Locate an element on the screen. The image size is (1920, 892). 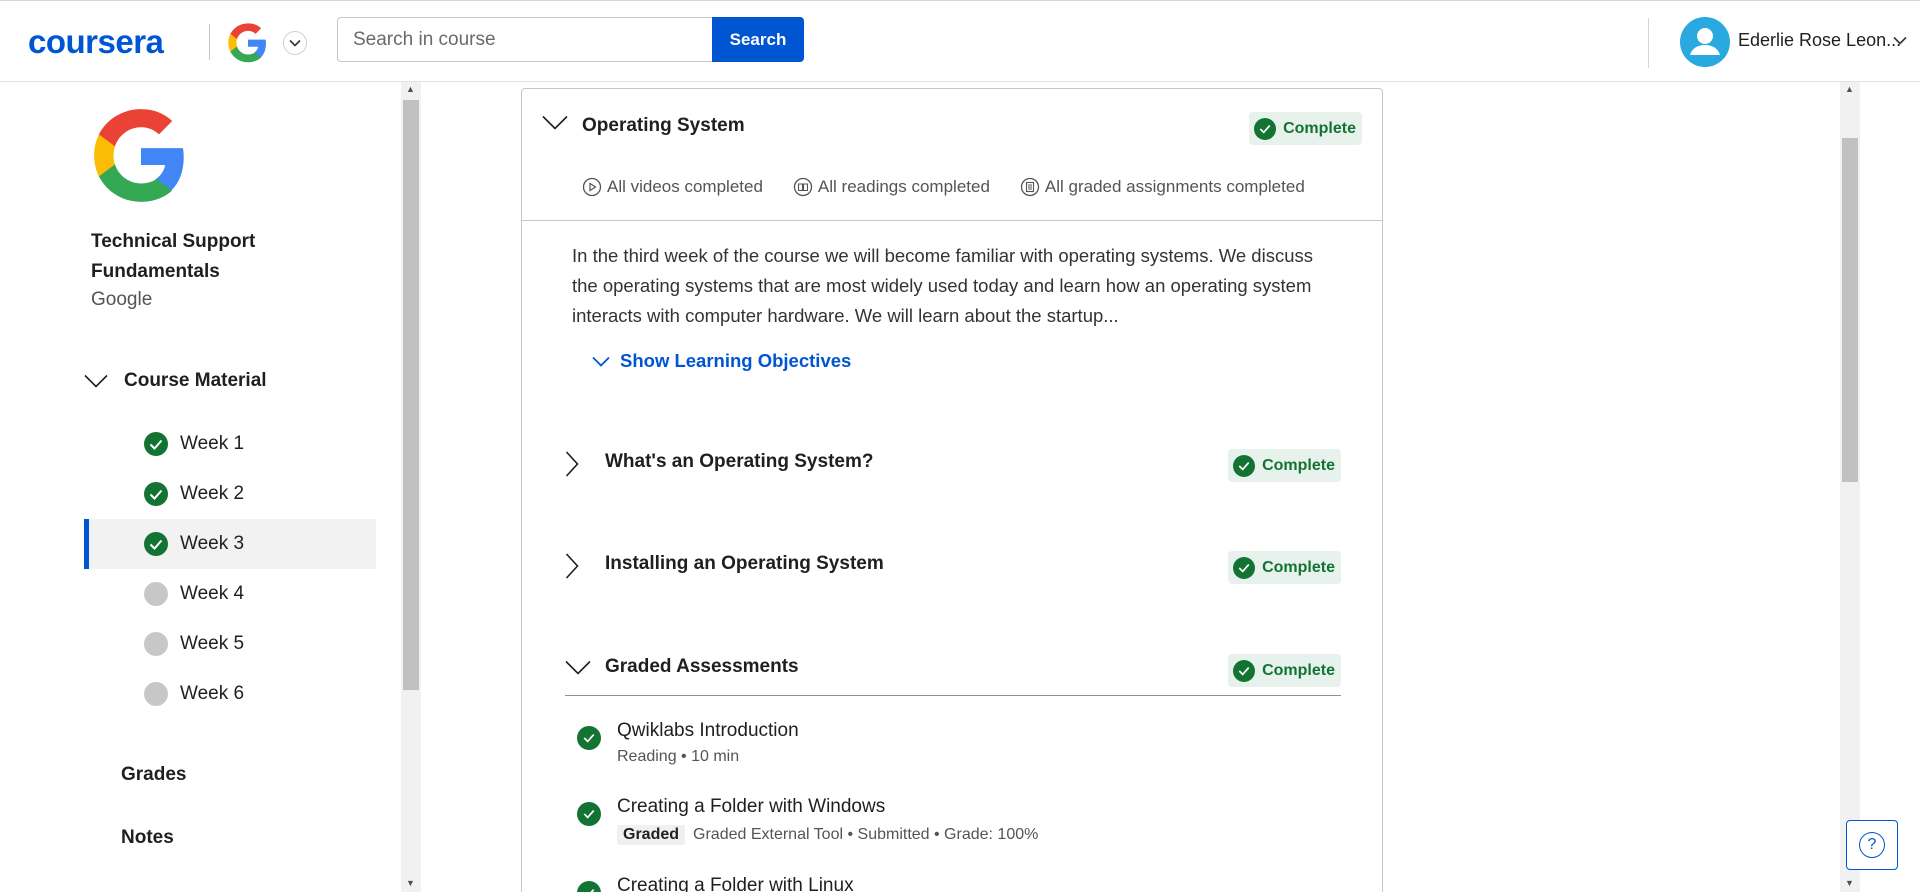
partner-menu-button is located at coordinates (295, 43).